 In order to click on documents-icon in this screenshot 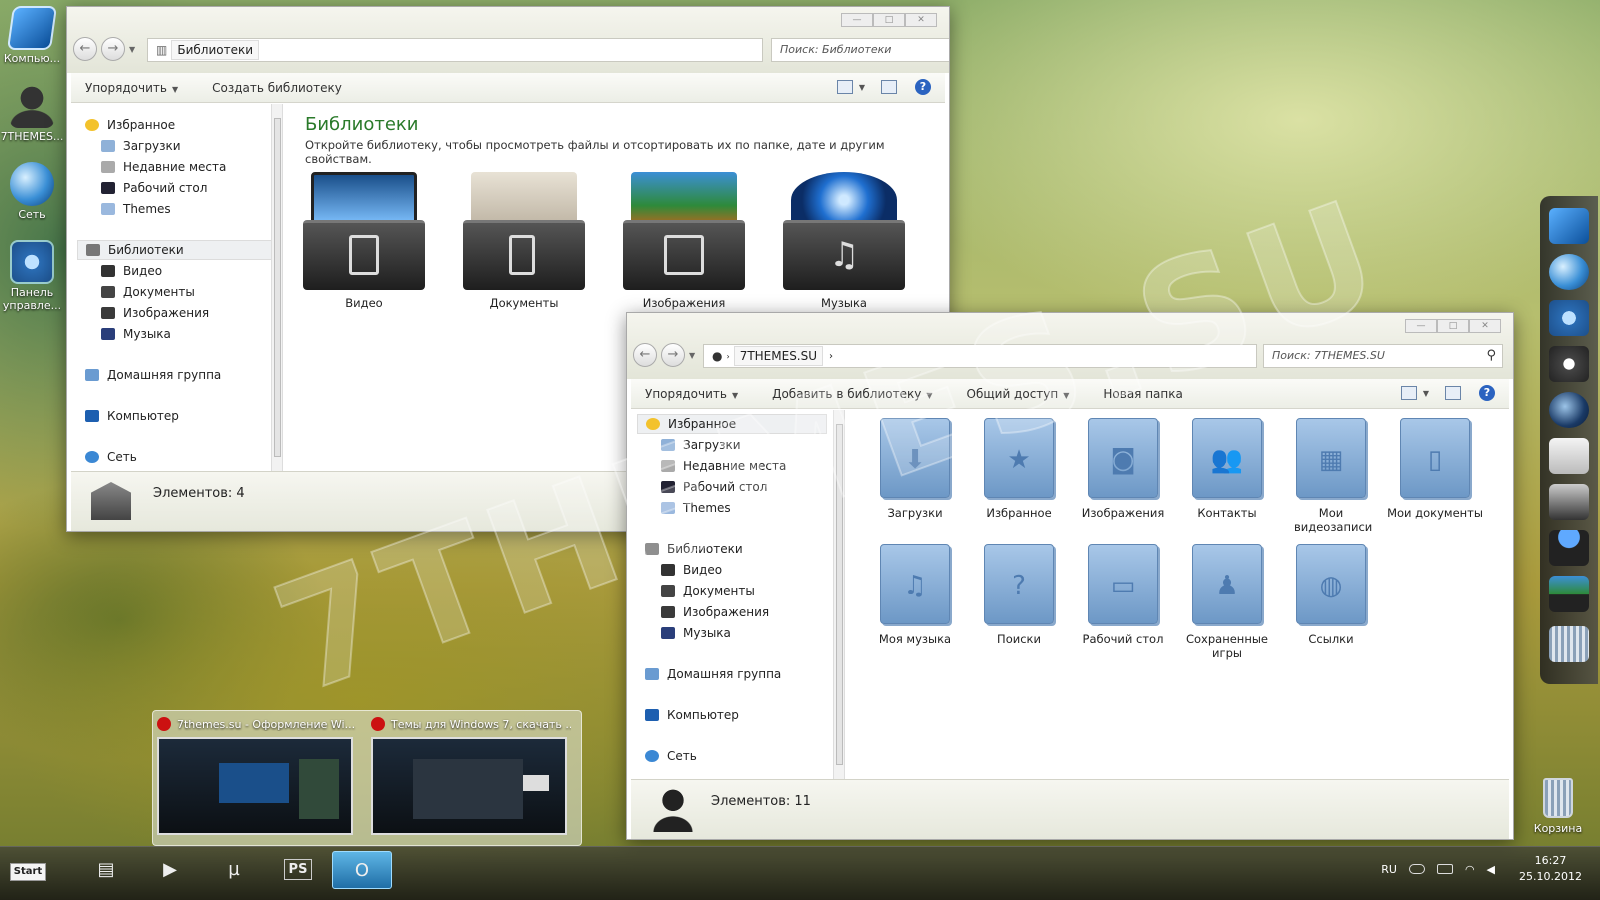, I will do `click(1569, 456)`.